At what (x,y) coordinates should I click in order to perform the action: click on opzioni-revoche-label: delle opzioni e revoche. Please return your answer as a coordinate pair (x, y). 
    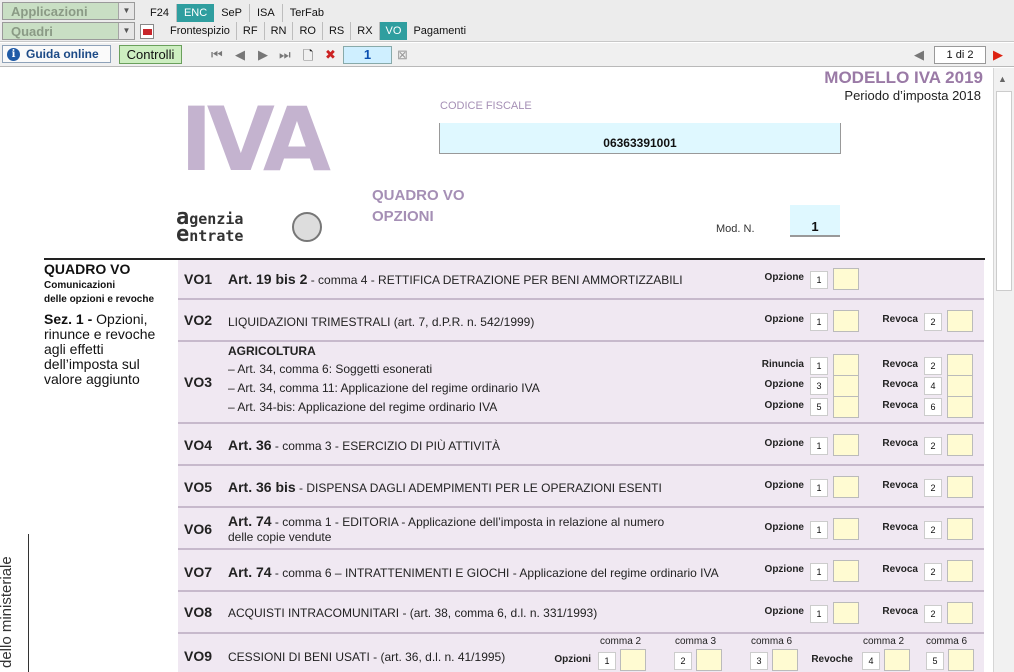
    Looking at the image, I should click on (99, 299).